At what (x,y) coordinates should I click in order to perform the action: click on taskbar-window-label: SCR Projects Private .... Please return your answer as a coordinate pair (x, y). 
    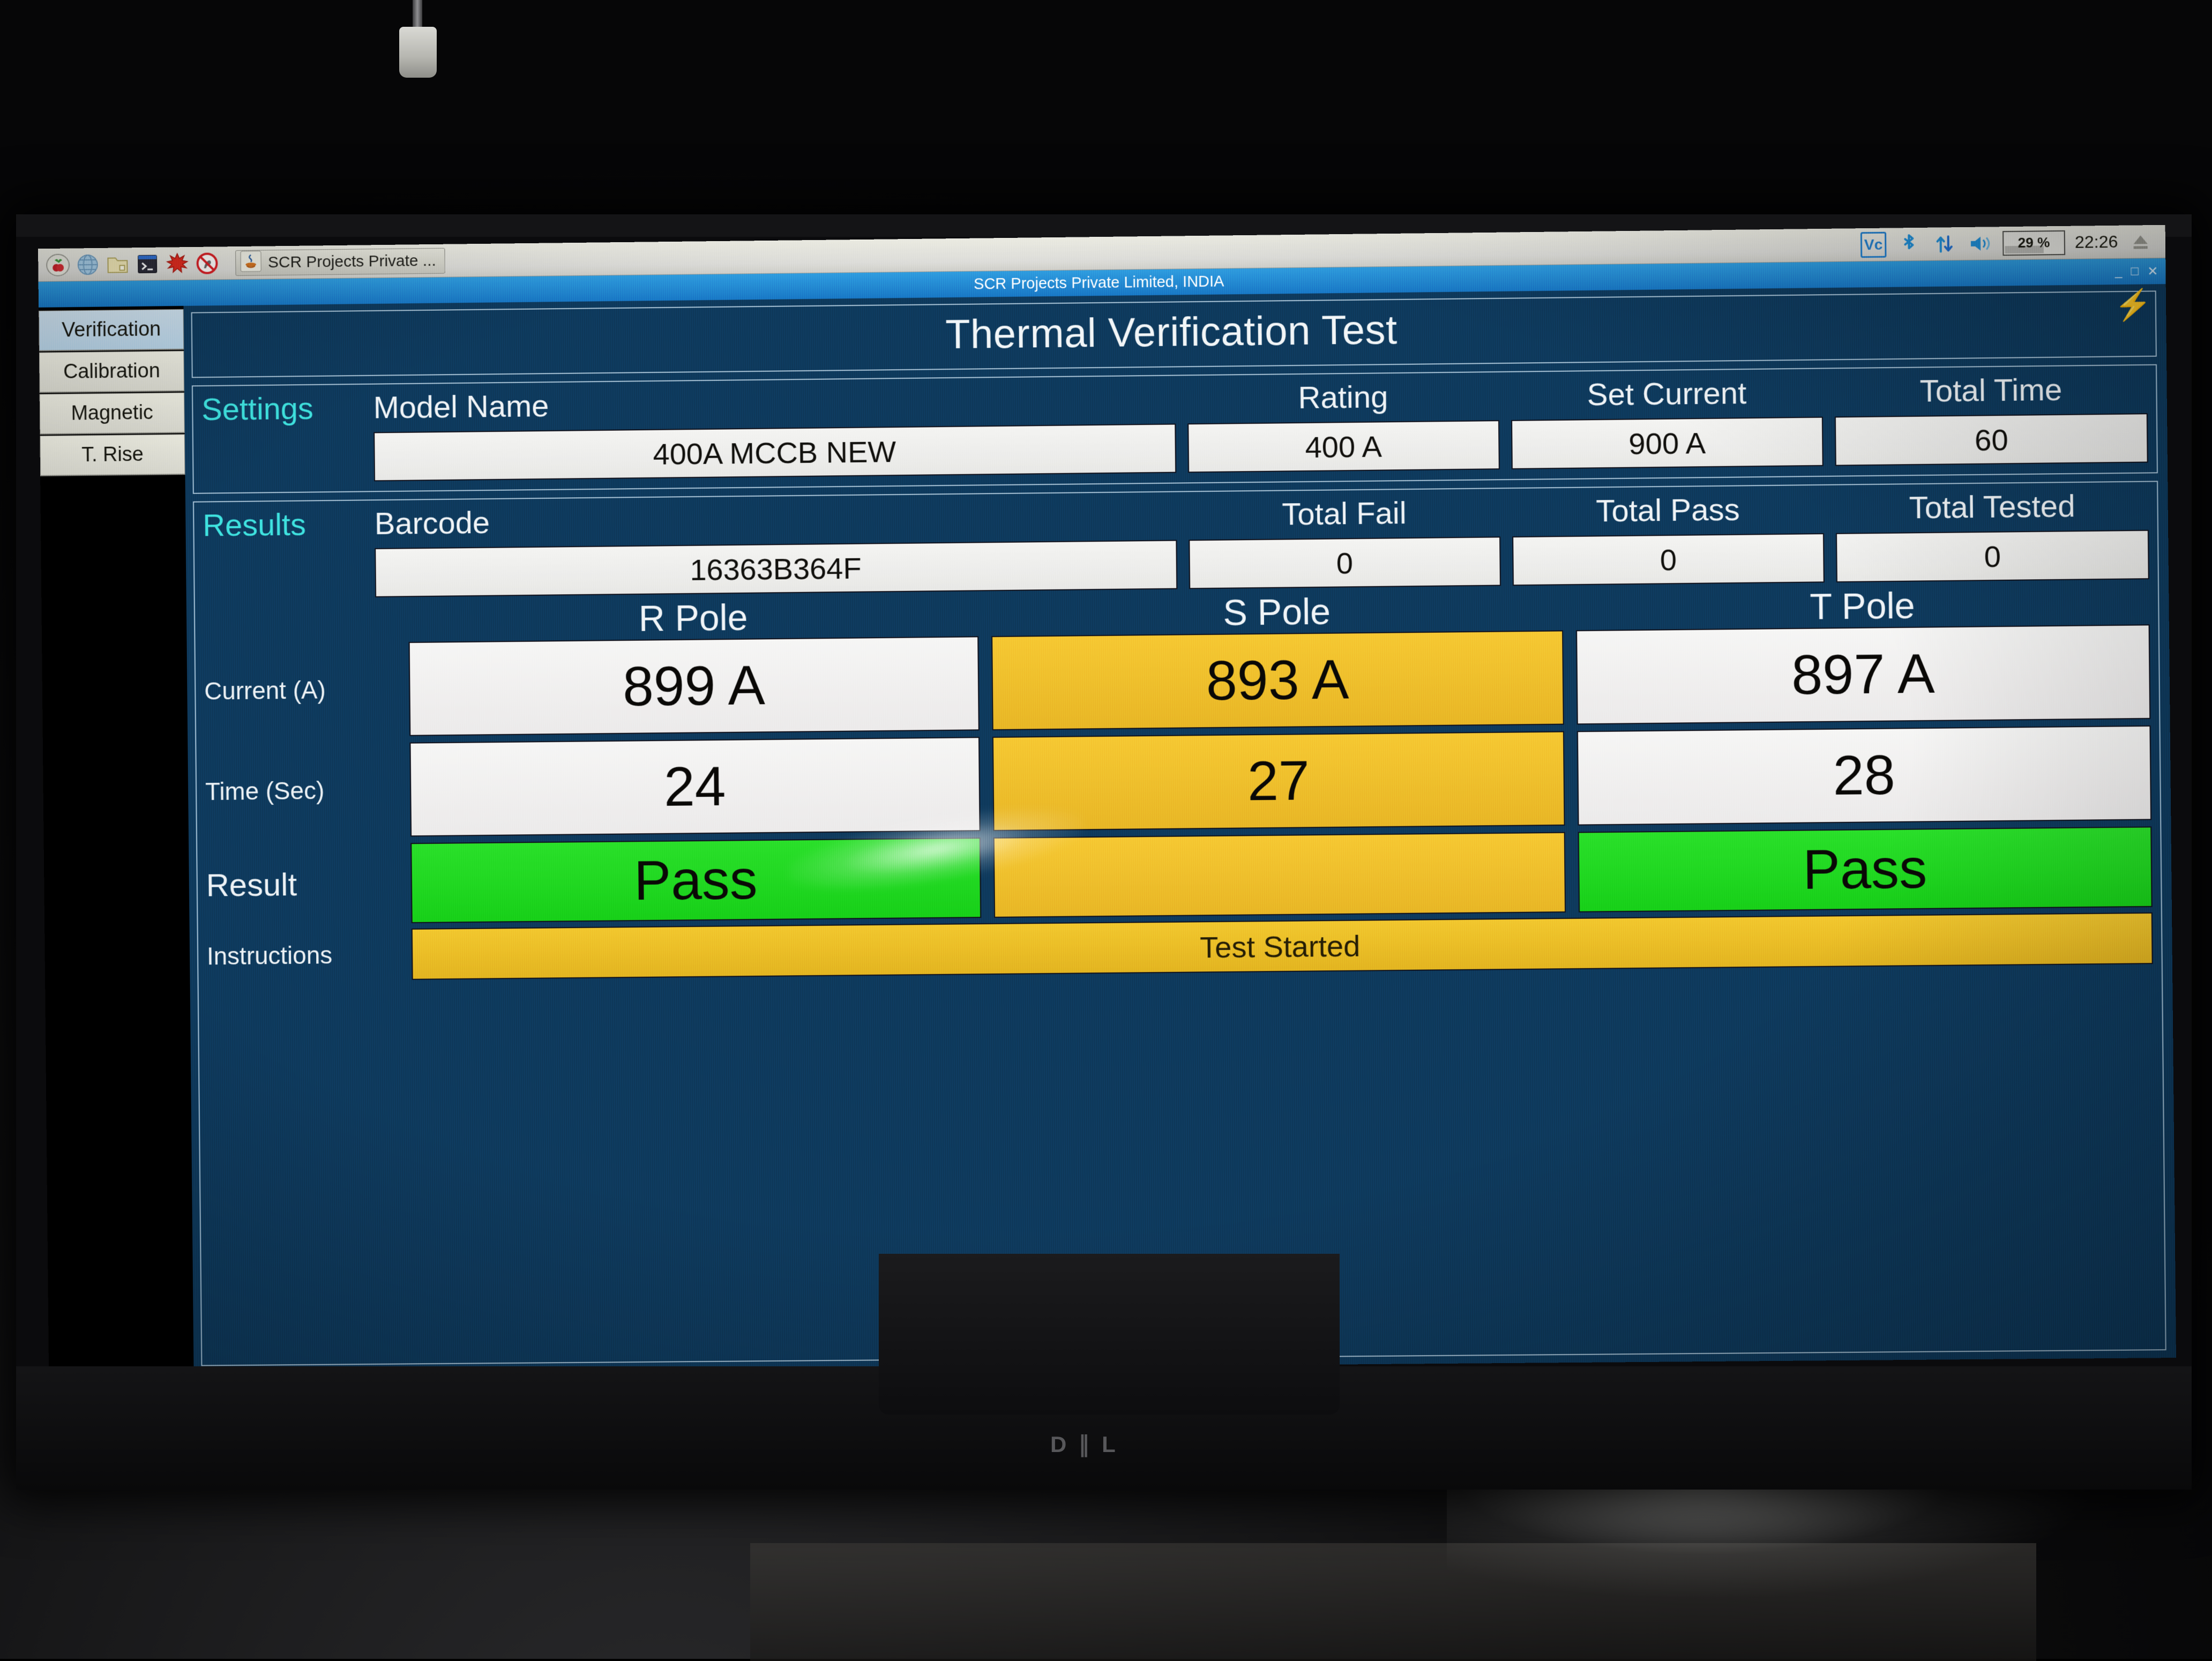
    Looking at the image, I should click on (352, 261).